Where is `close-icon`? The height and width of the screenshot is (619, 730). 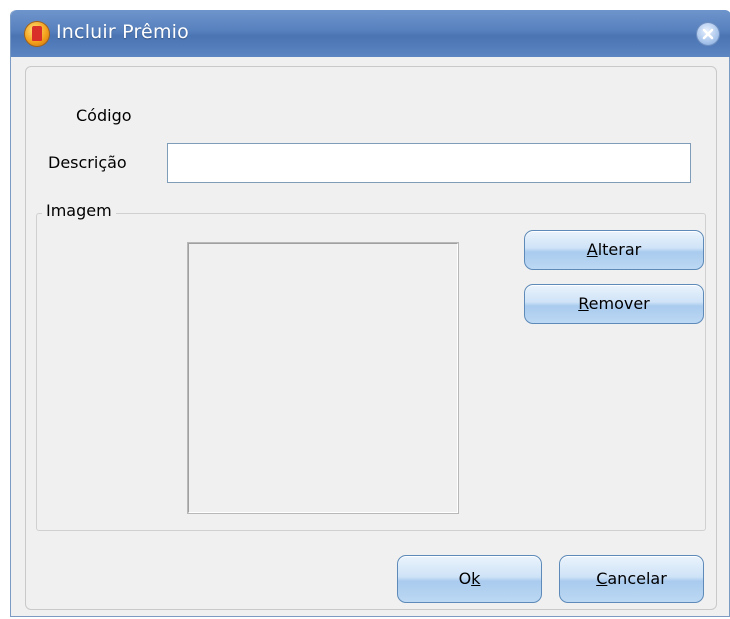
close-icon is located at coordinates (708, 34).